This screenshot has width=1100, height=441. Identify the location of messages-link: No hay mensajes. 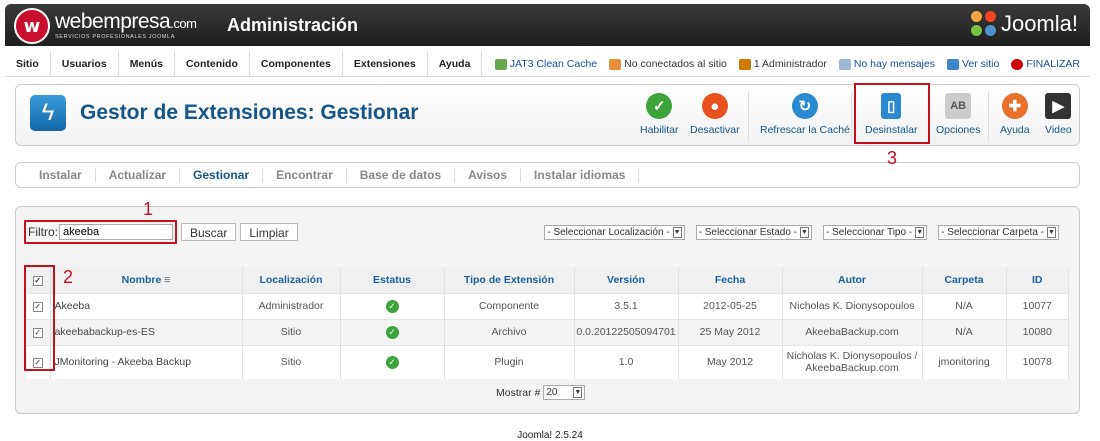
(886, 64).